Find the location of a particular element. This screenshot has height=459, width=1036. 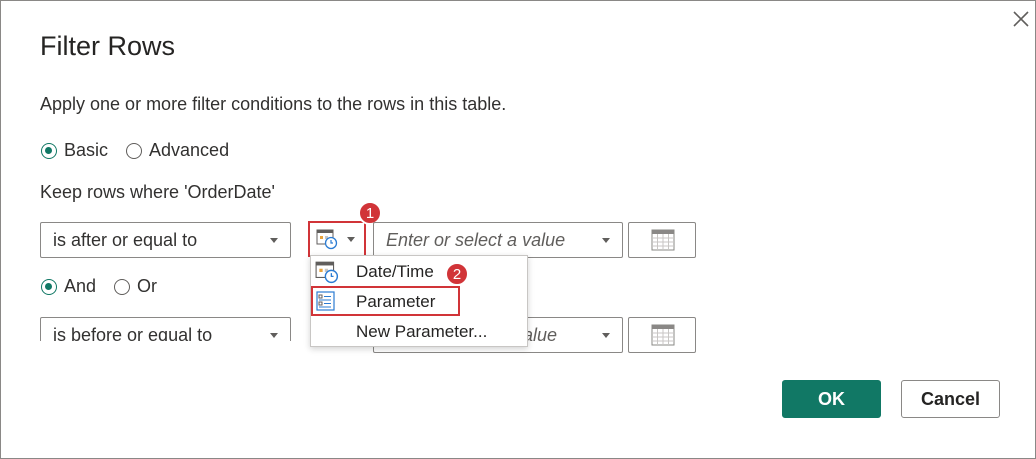

radio-or: Or is located at coordinates (135, 286).